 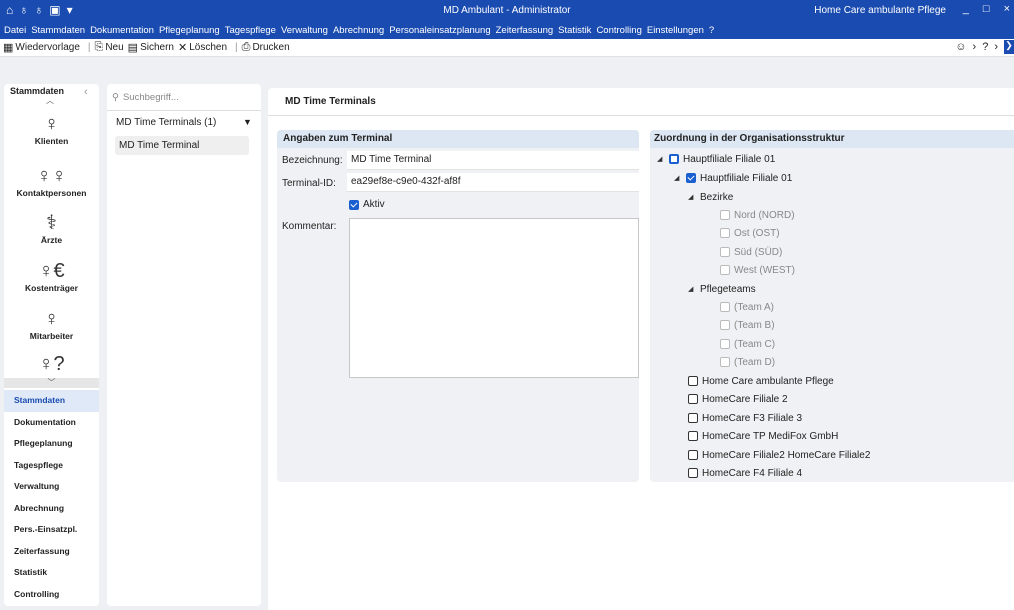 I want to click on tree-node: HomeCare TP MediFox GmbH, so click(x=763, y=436).